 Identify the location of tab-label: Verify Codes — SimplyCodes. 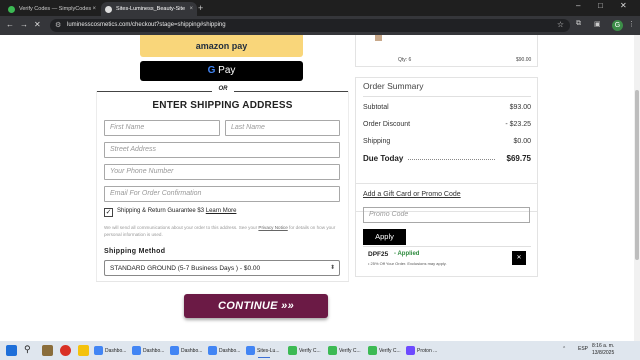
(55, 9).